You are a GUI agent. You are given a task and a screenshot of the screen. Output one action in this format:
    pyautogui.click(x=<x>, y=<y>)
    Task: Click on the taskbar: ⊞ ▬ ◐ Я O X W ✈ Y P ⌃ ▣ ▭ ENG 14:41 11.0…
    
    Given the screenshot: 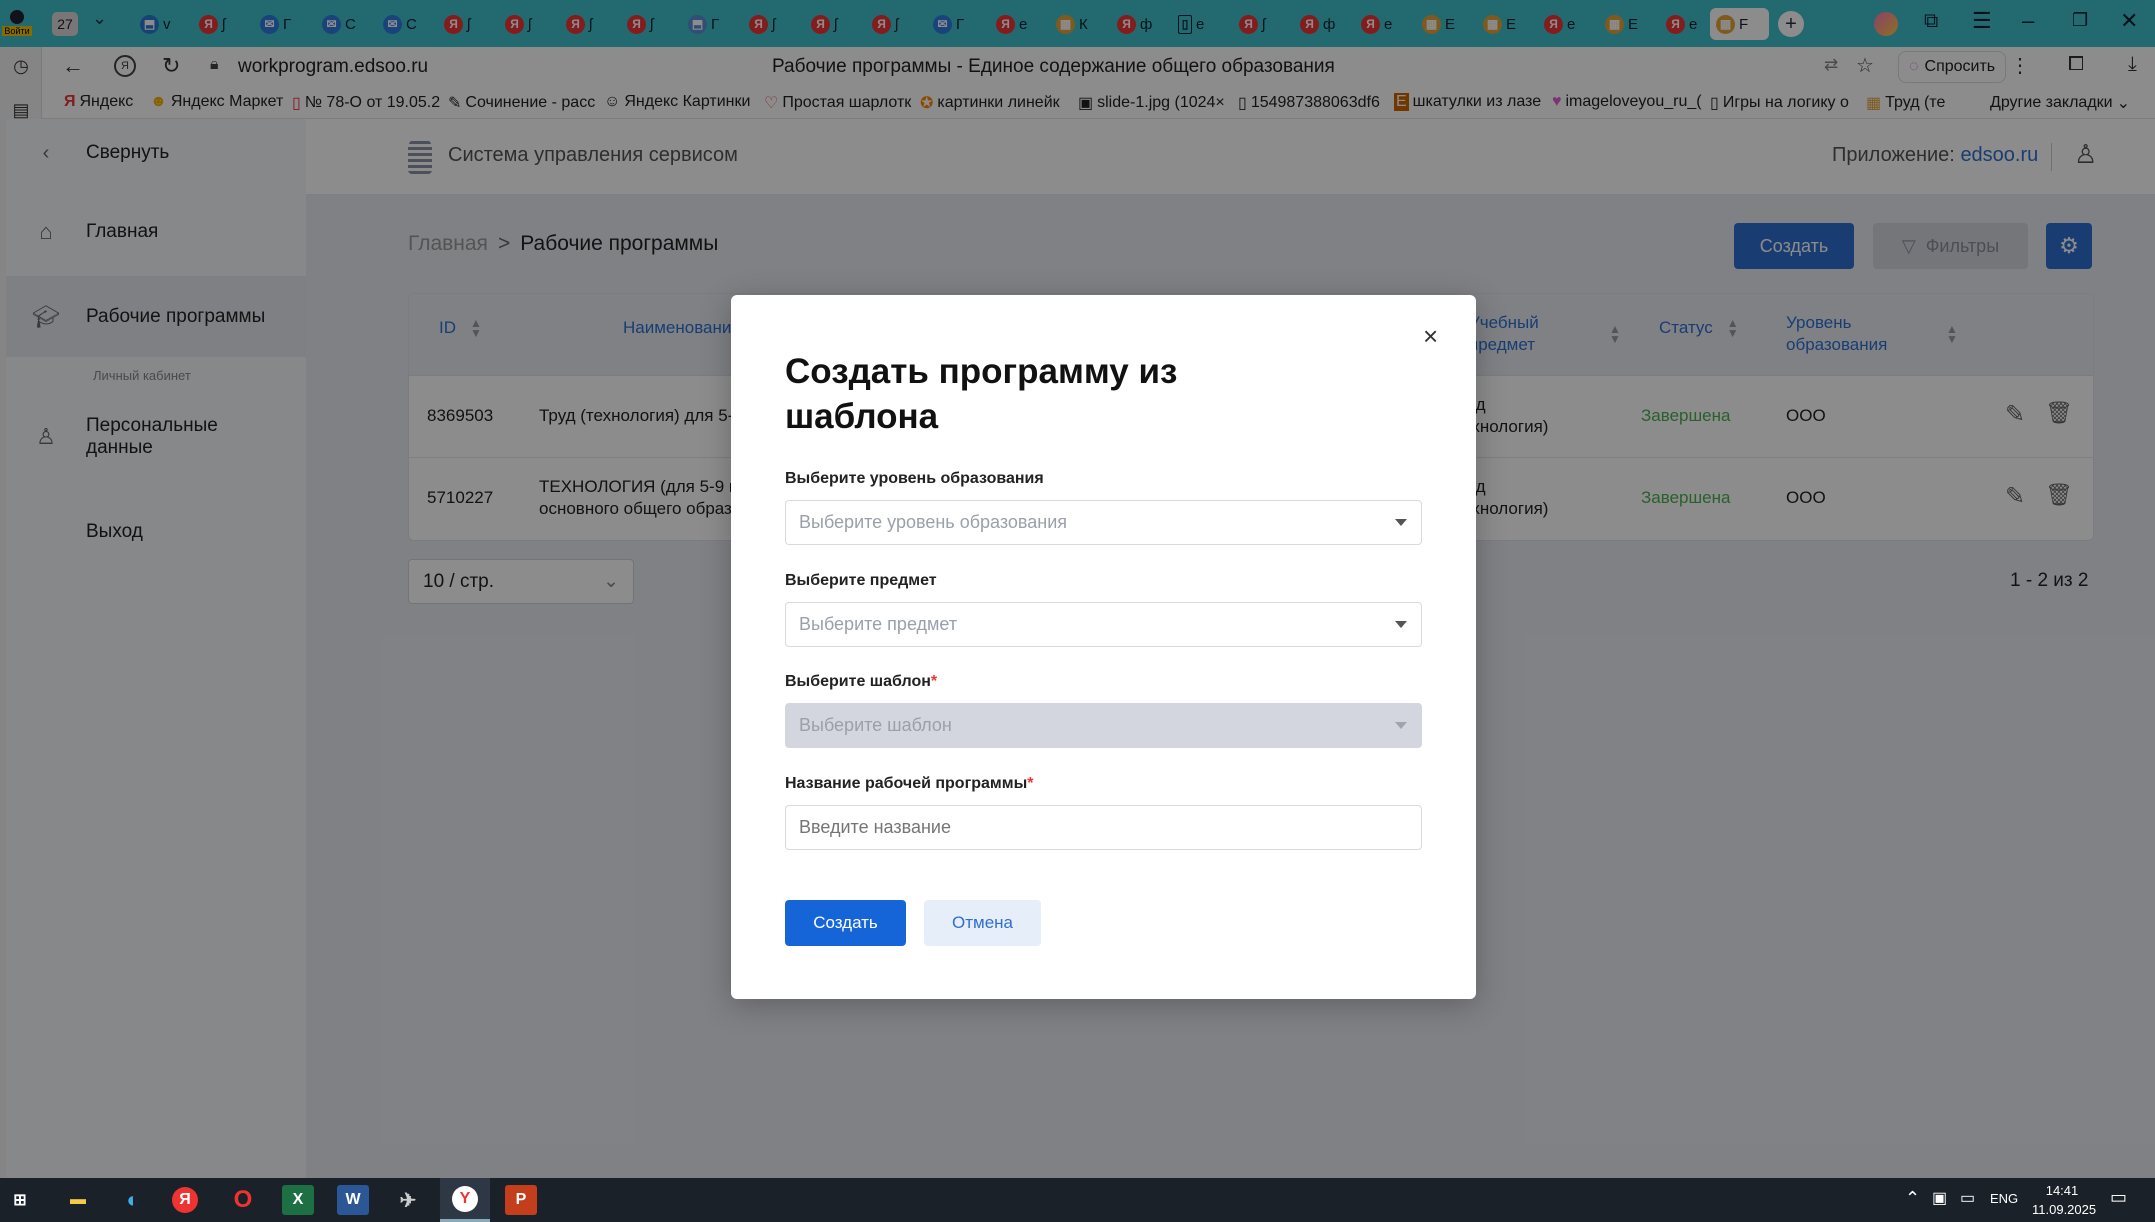 What is the action you would take?
    pyautogui.click(x=1077, y=1200)
    